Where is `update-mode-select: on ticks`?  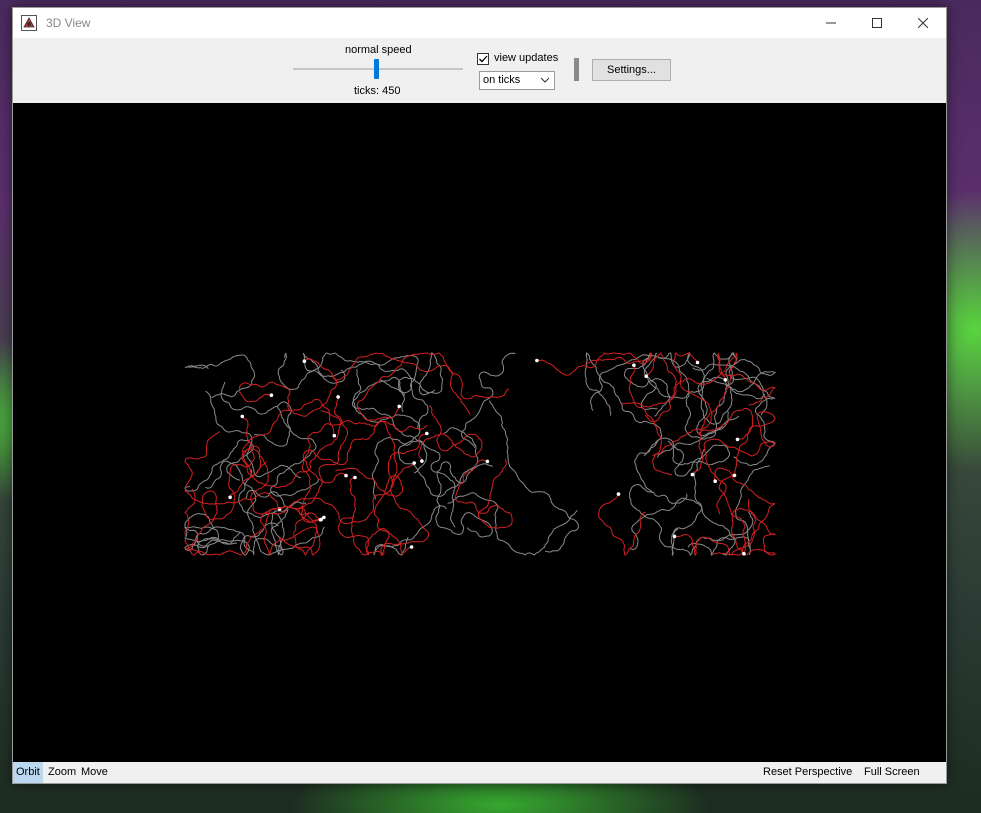
update-mode-select: on ticks is located at coordinates (517, 80).